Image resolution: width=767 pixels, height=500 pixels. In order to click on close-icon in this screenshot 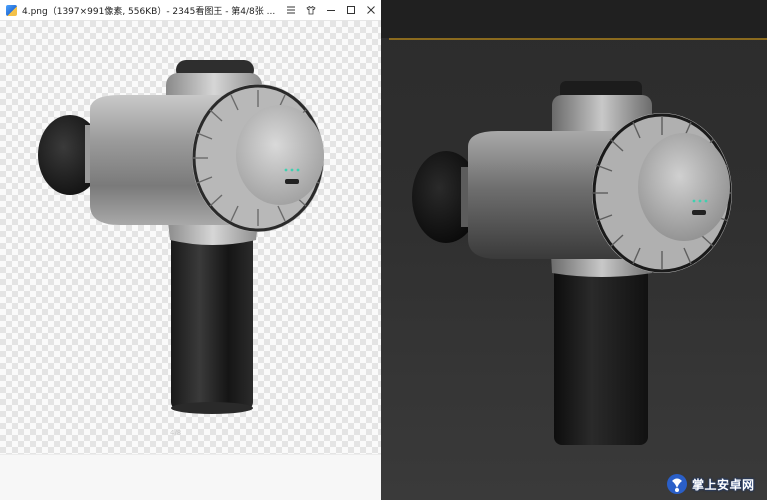, I will do `click(371, 10)`.